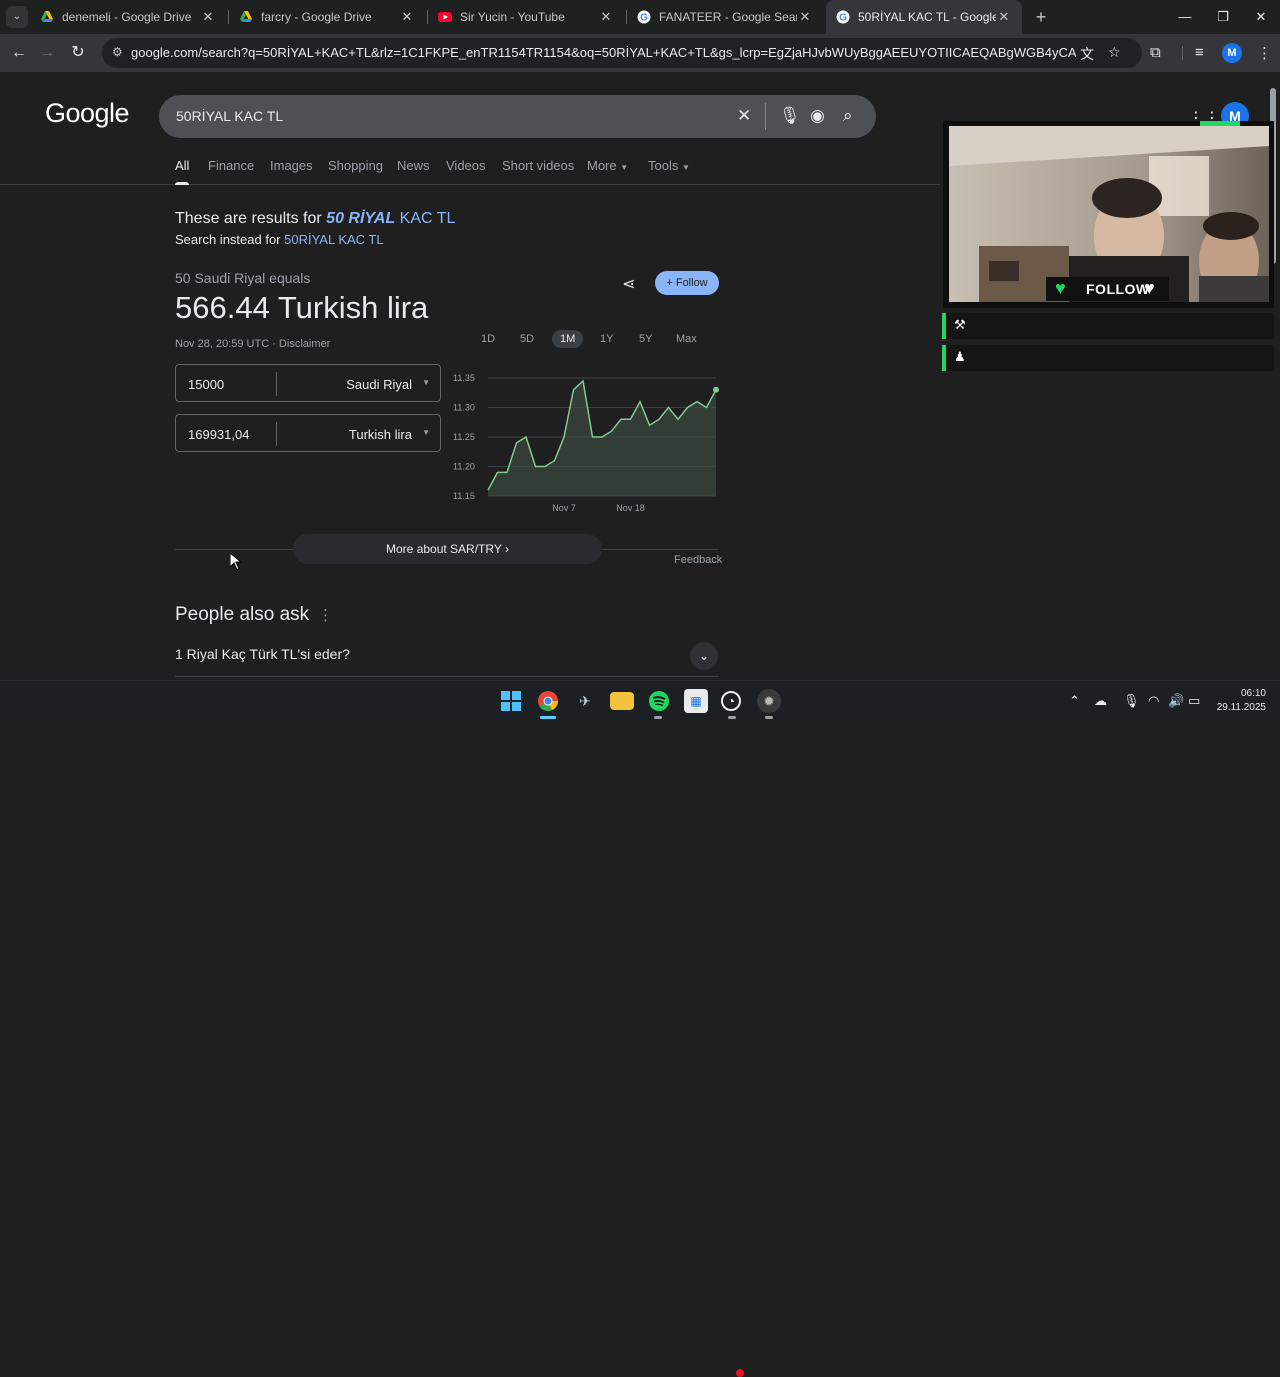 This screenshot has height=1377, width=1280. What do you see at coordinates (1153, 701) in the screenshot?
I see `wifi-icon: ◠` at bounding box center [1153, 701].